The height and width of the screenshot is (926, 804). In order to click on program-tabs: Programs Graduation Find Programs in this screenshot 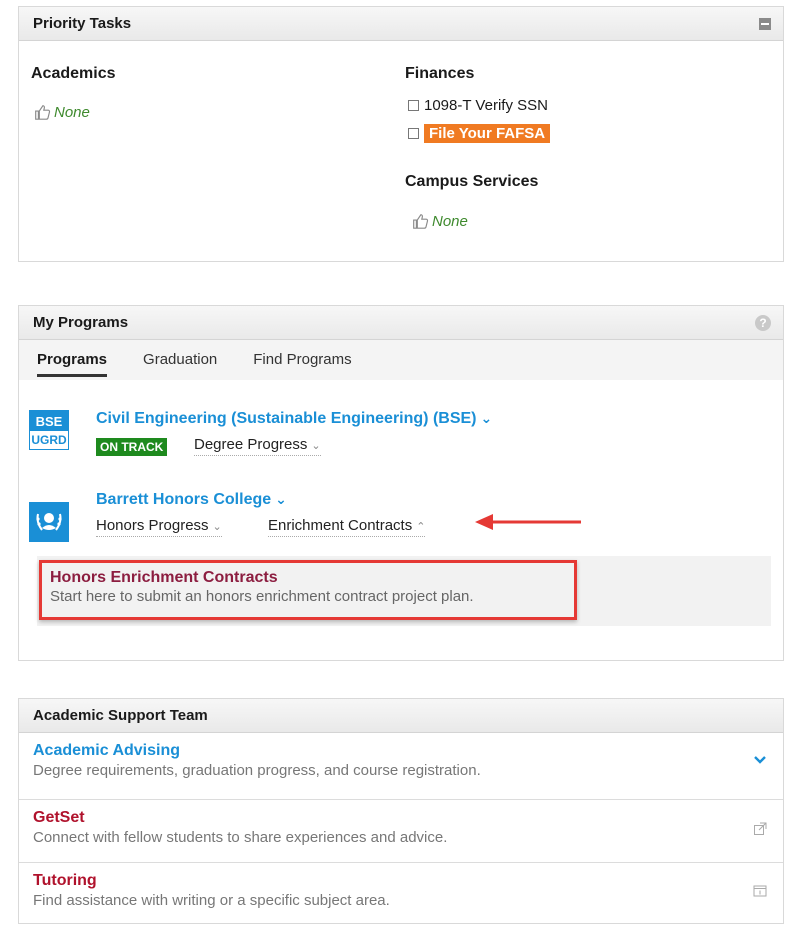, I will do `click(401, 360)`.